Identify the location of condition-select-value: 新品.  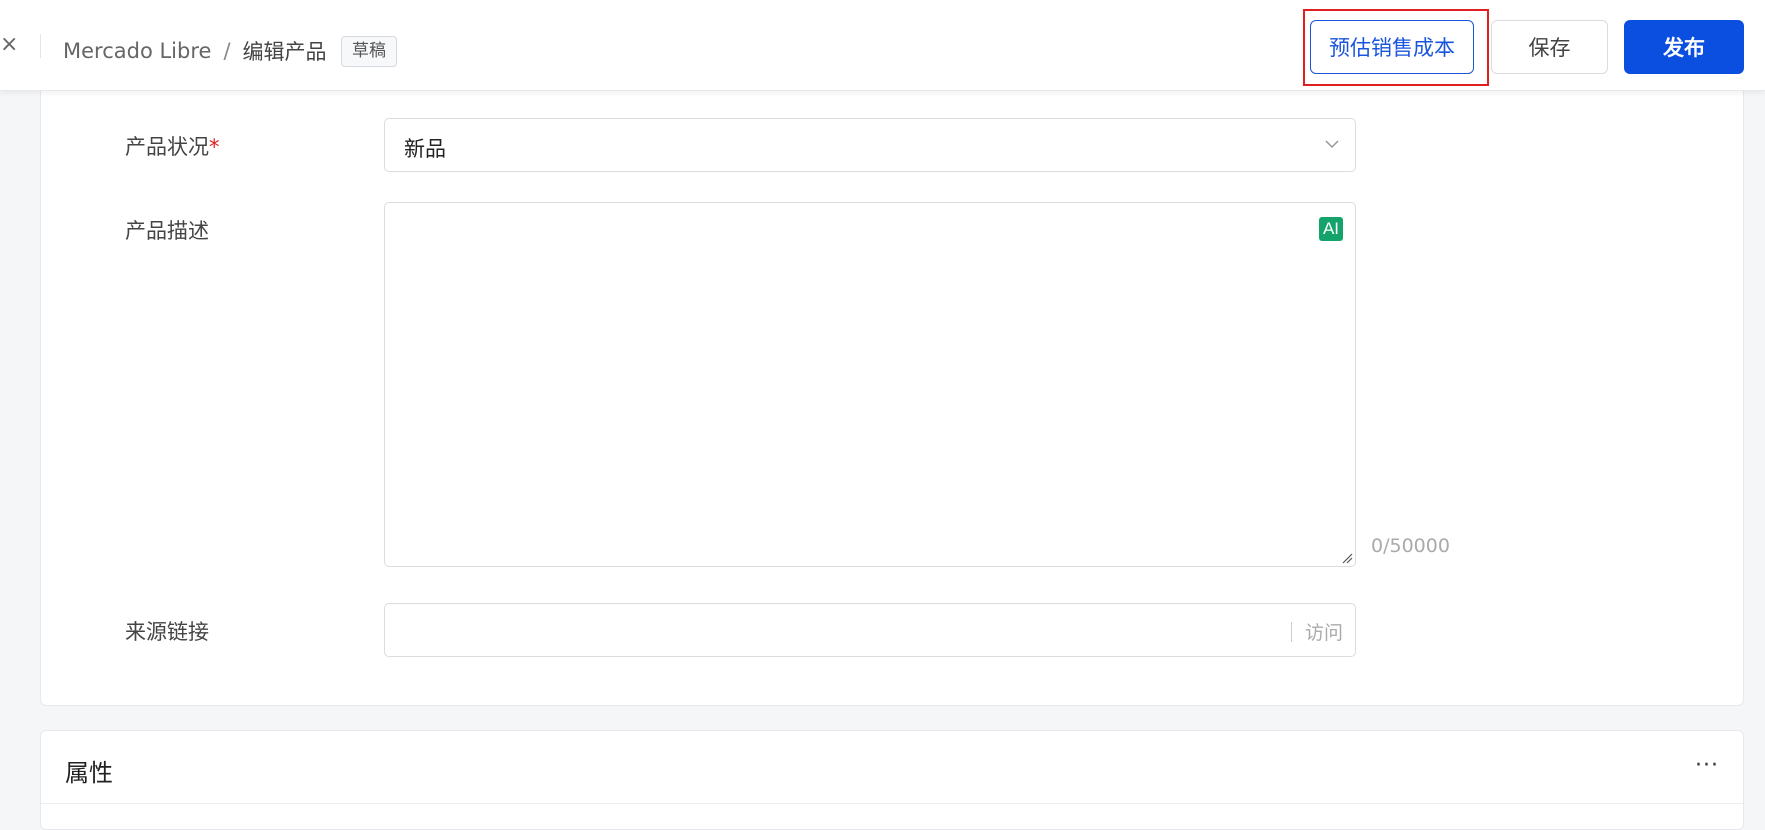
(425, 149).